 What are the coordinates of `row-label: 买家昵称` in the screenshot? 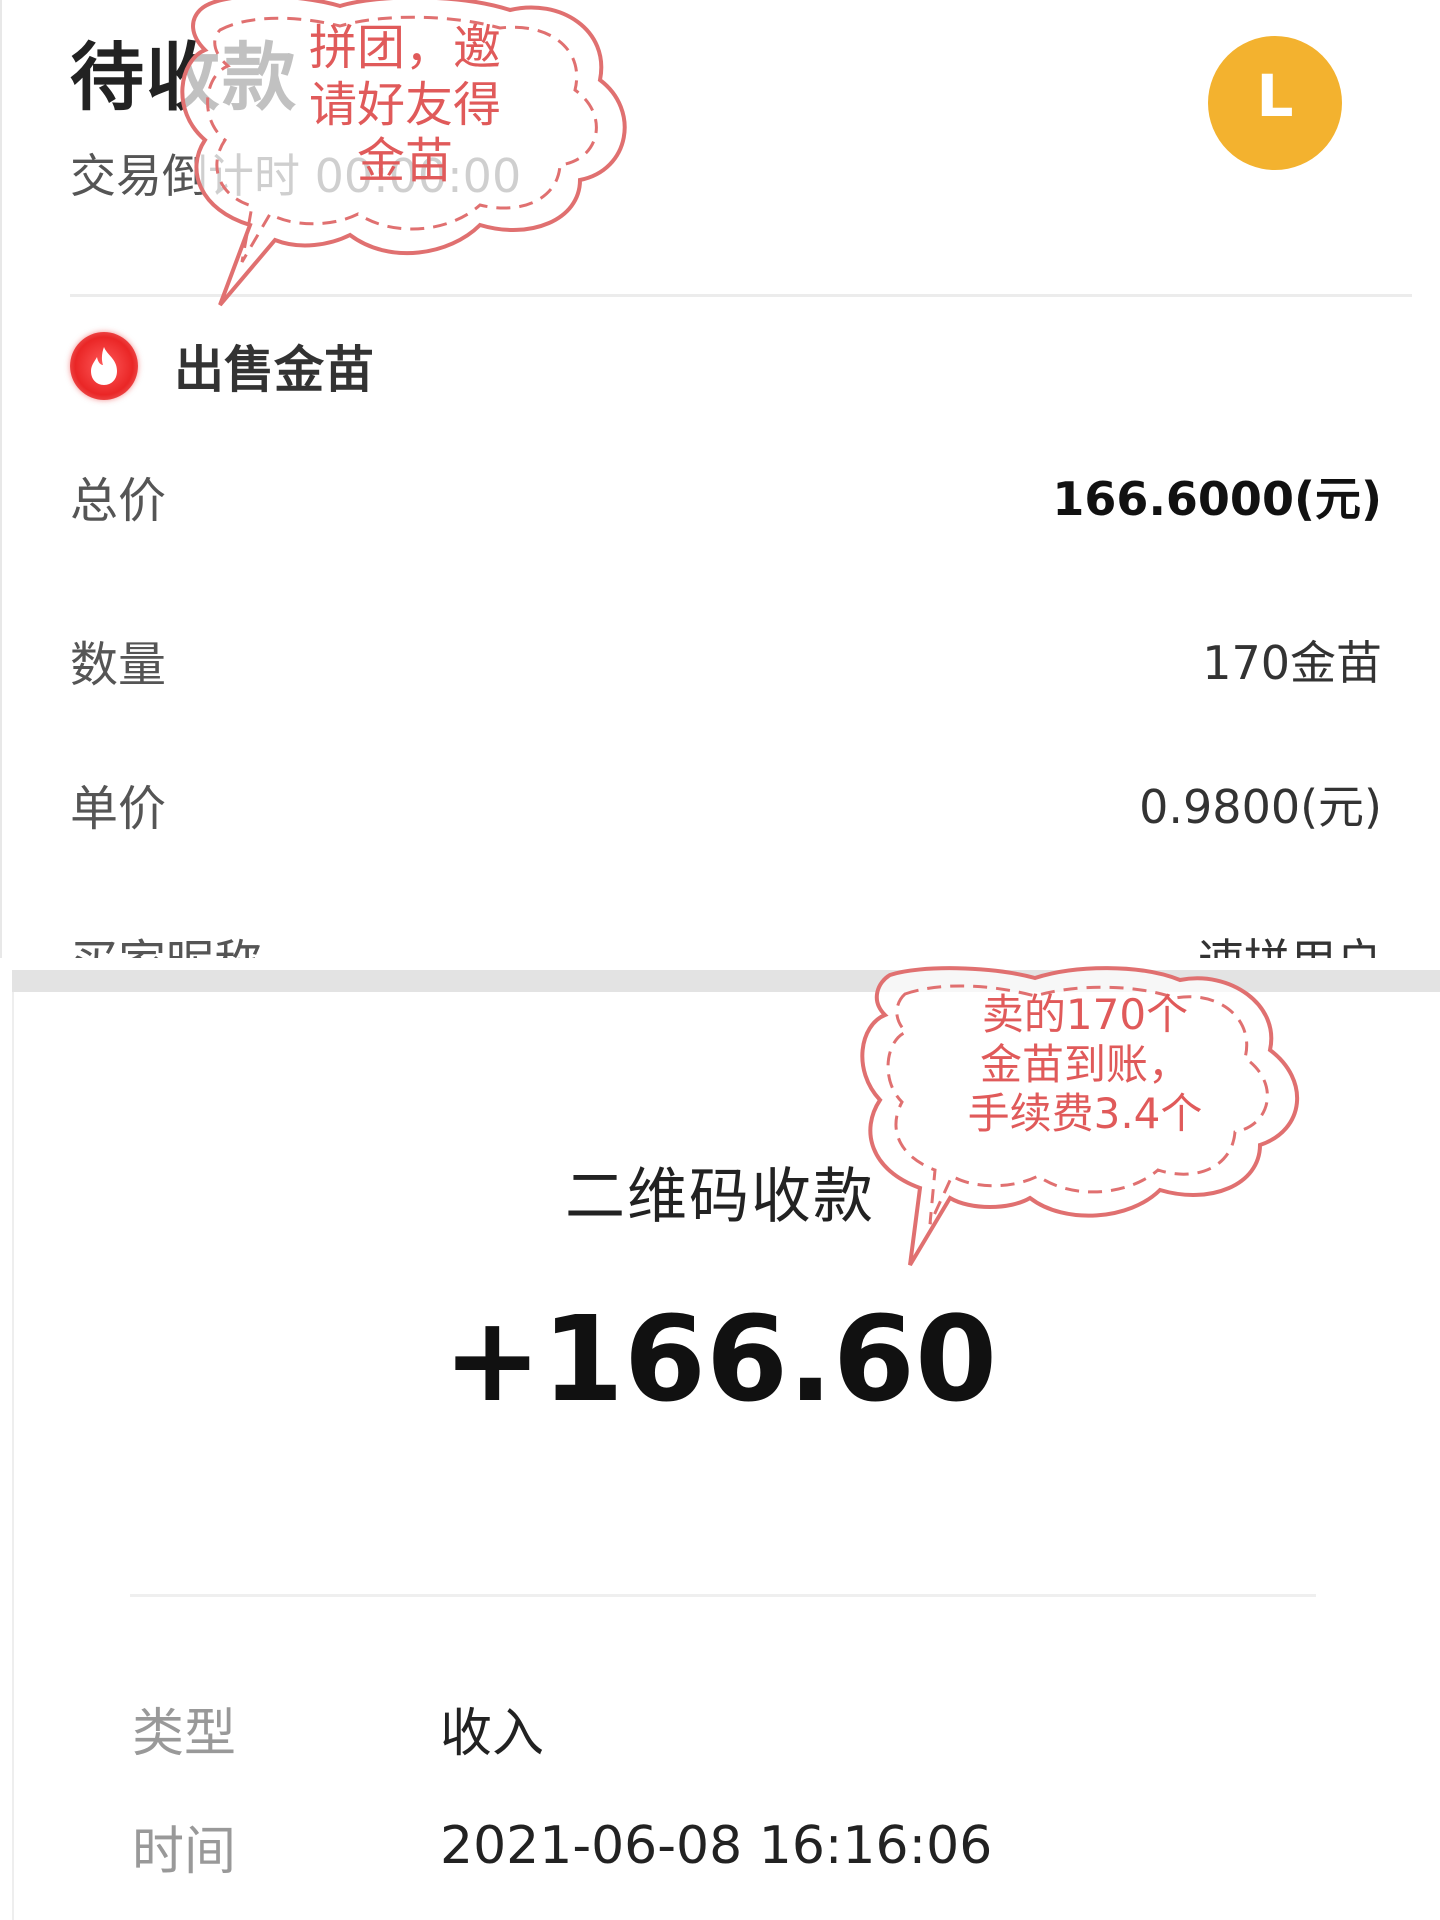 It's located at (166, 940).